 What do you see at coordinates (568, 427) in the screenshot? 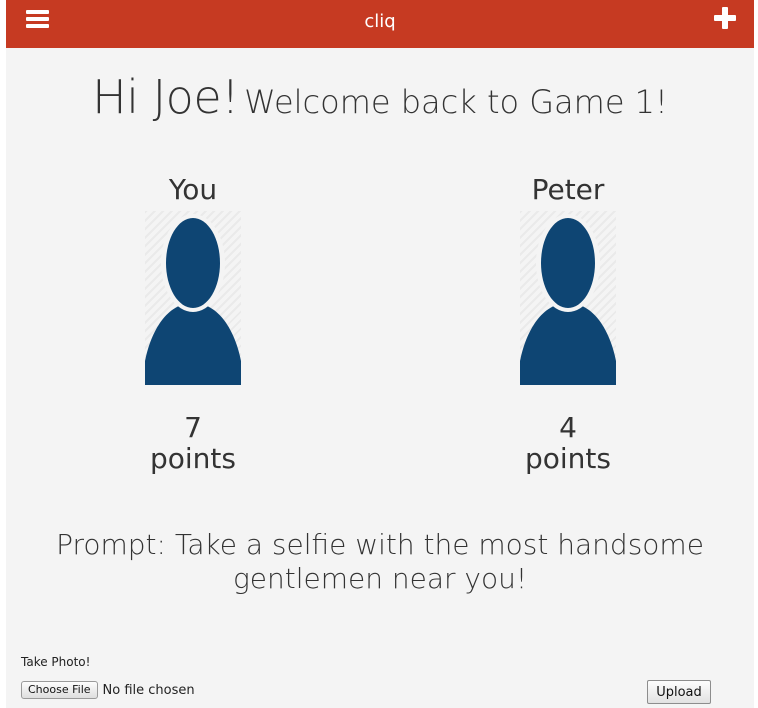
I see `player-score: 4` at bounding box center [568, 427].